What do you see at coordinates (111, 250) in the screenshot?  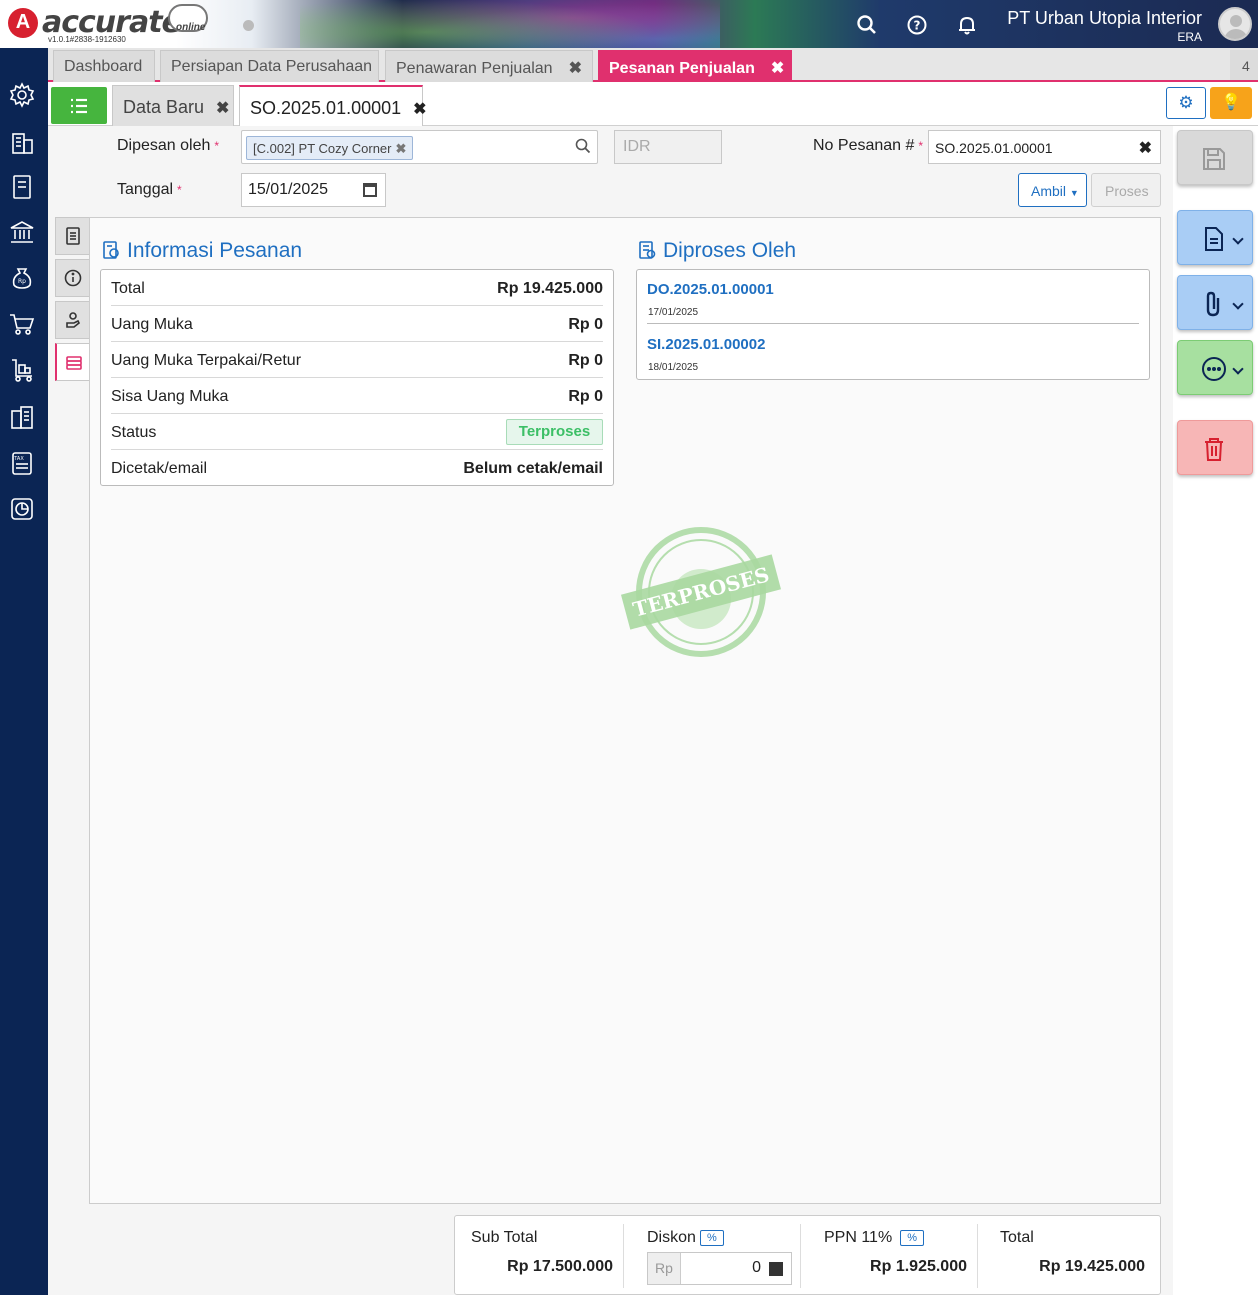 I see `info-document-icon` at bounding box center [111, 250].